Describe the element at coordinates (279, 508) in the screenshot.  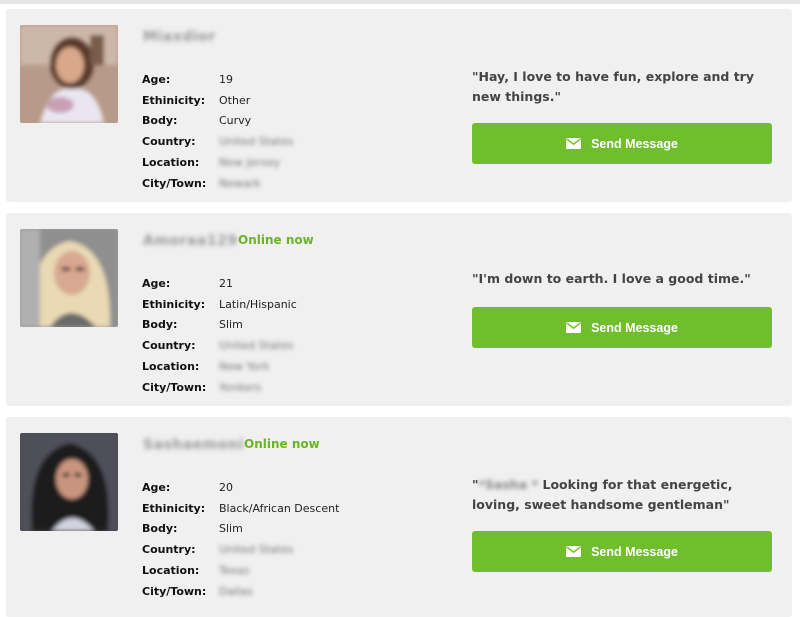
I see `ethnicity-value: Black/African Descent` at that location.